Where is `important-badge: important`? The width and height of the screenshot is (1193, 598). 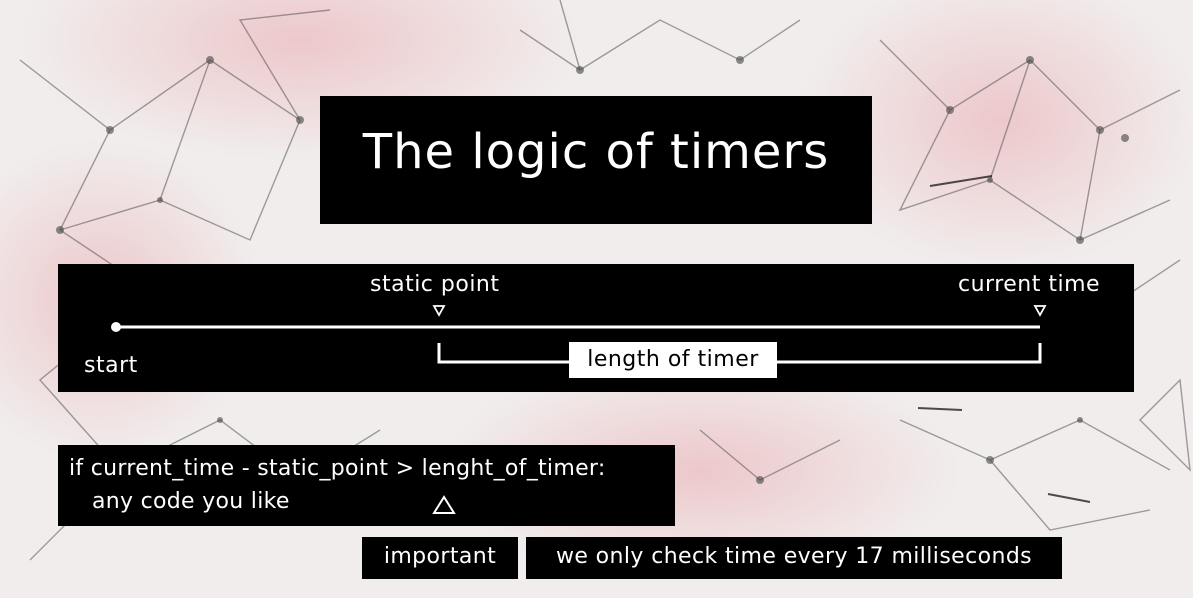 important-badge: important is located at coordinates (440, 558).